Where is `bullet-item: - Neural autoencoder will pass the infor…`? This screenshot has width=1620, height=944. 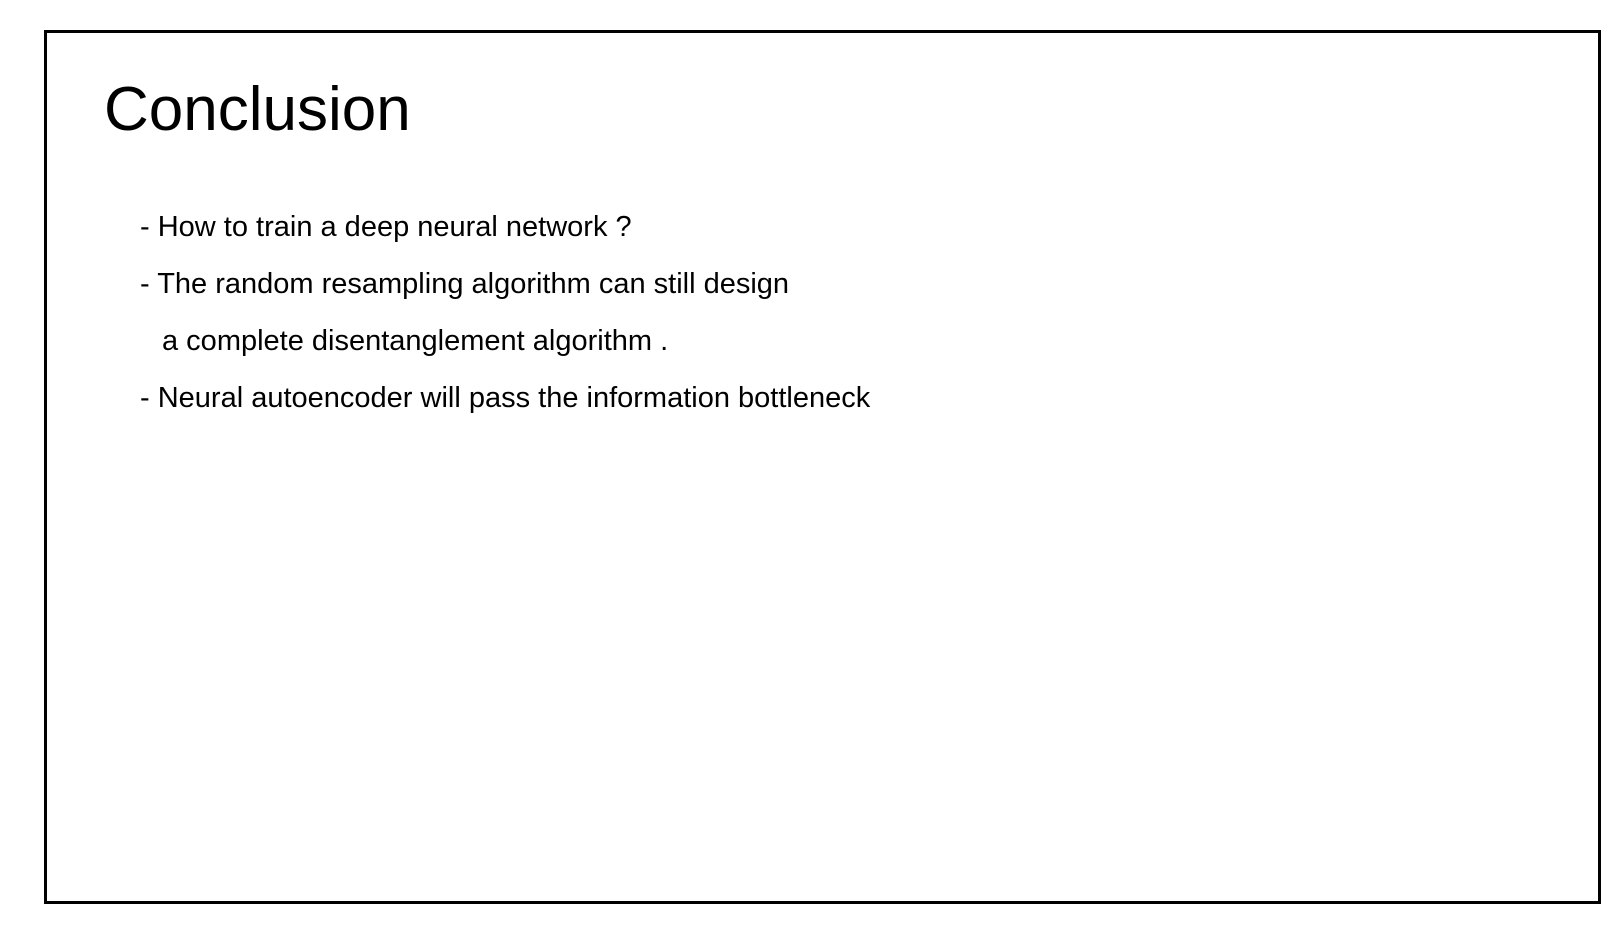
bullet-item: - Neural autoencoder will pass the infor… is located at coordinates (505, 398).